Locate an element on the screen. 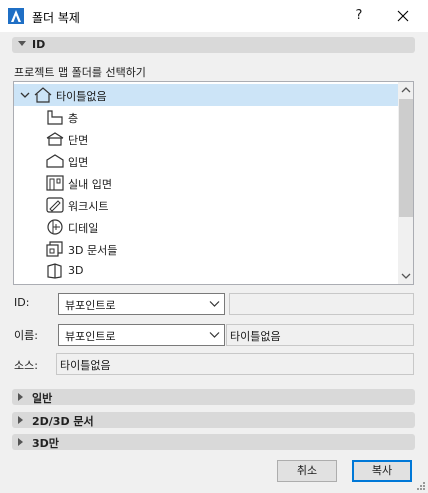 The width and height of the screenshot is (428, 493). resize-grip-icon is located at coordinates (421, 486).